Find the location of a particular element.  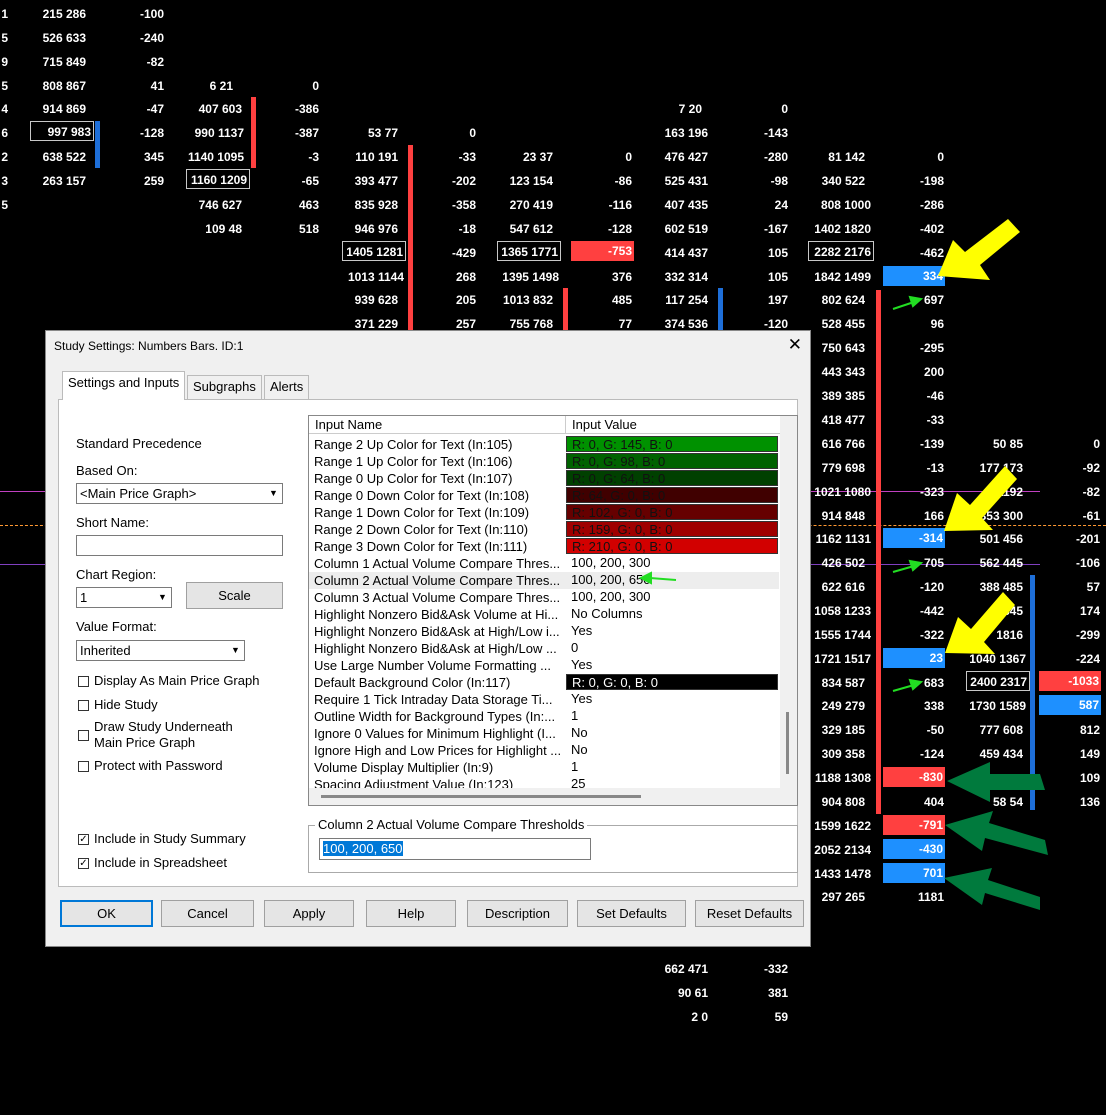

tab-settings-and-inputs: Settings and Inputs is located at coordinates (124, 385).